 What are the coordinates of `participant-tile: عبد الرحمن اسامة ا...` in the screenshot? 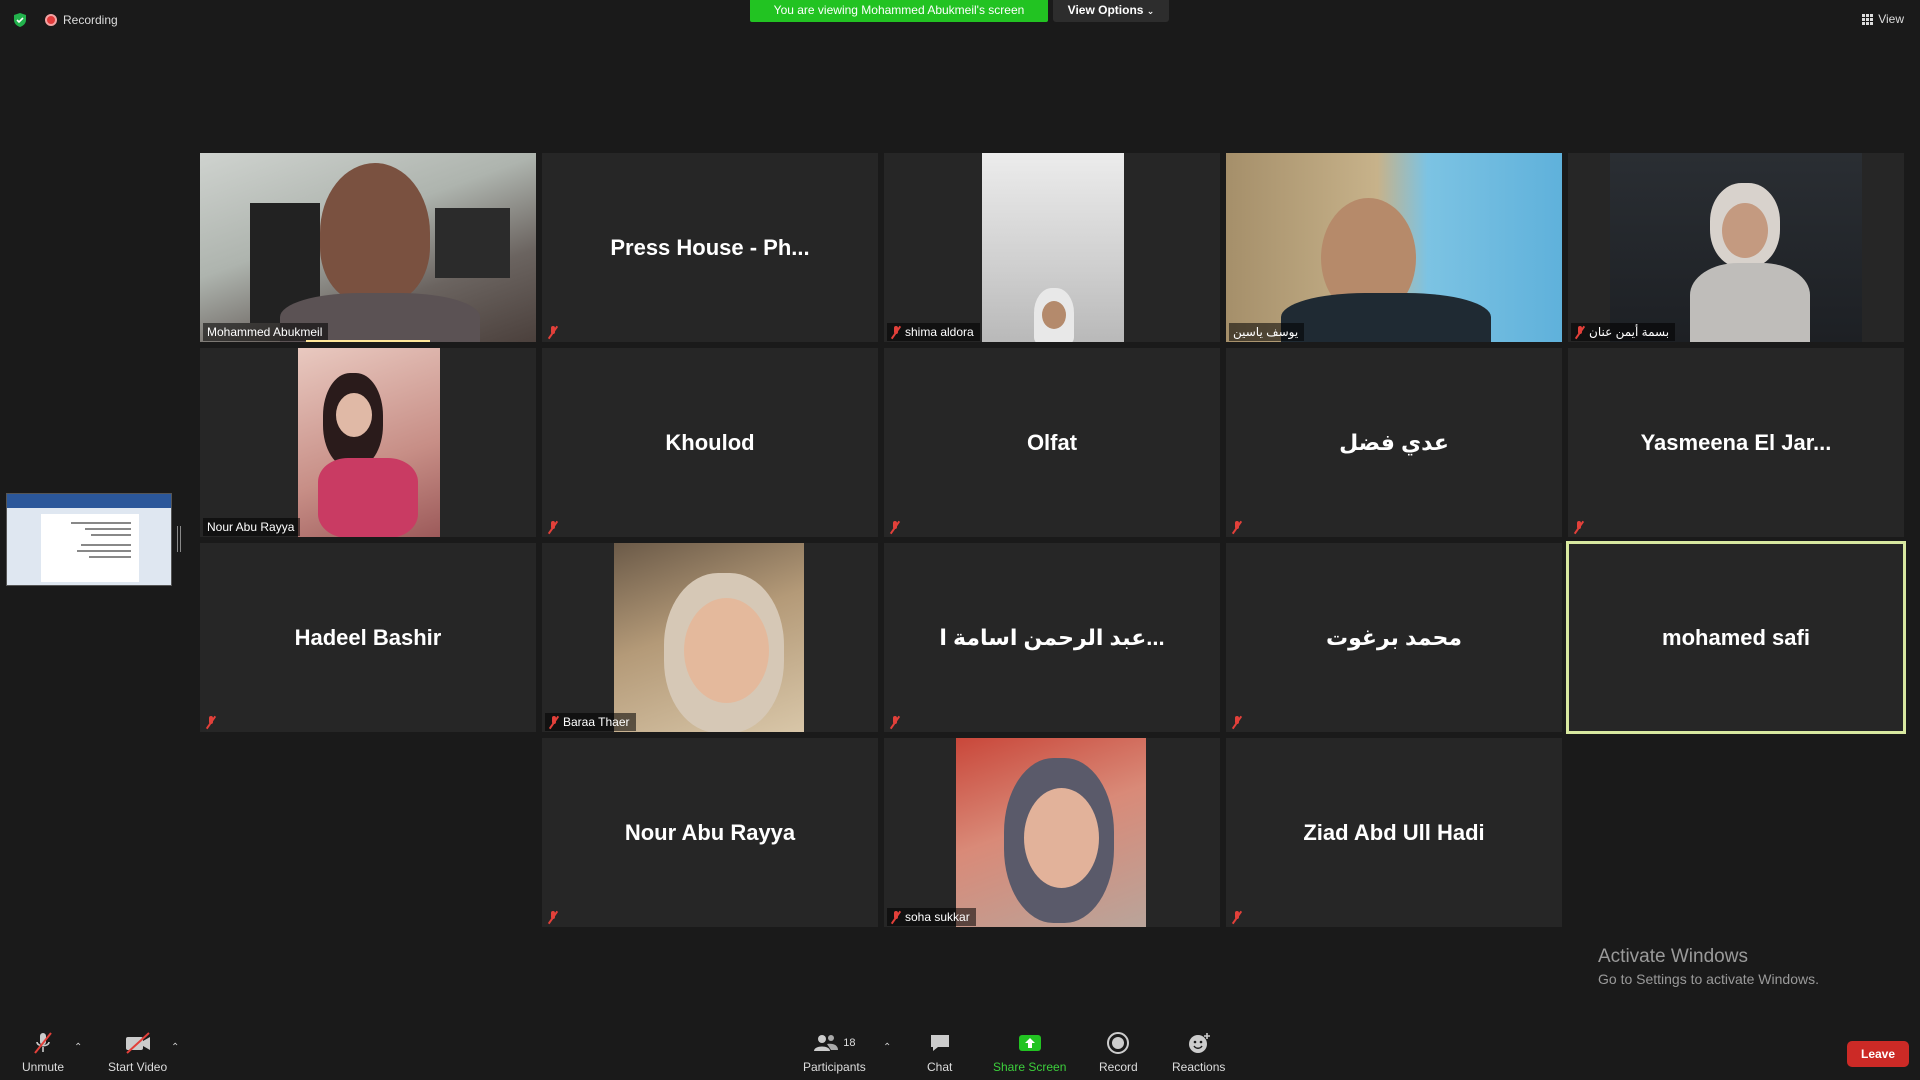 It's located at (1052, 637).